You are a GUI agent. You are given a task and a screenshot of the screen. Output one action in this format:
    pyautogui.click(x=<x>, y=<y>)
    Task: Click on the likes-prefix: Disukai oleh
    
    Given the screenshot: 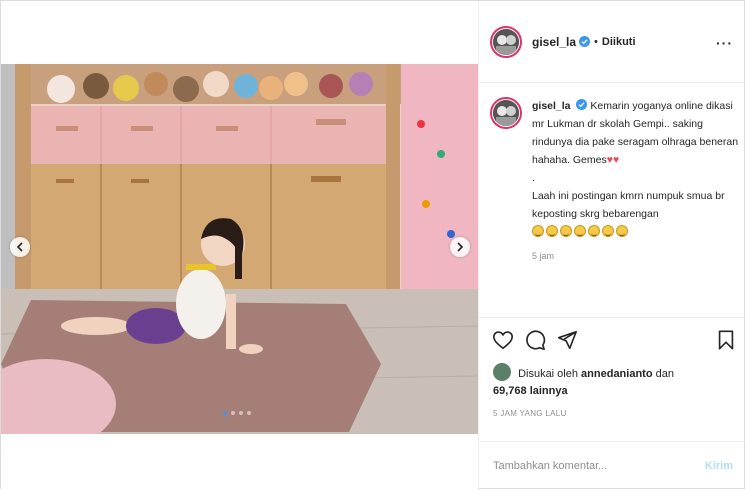 What is the action you would take?
    pyautogui.click(x=548, y=374)
    